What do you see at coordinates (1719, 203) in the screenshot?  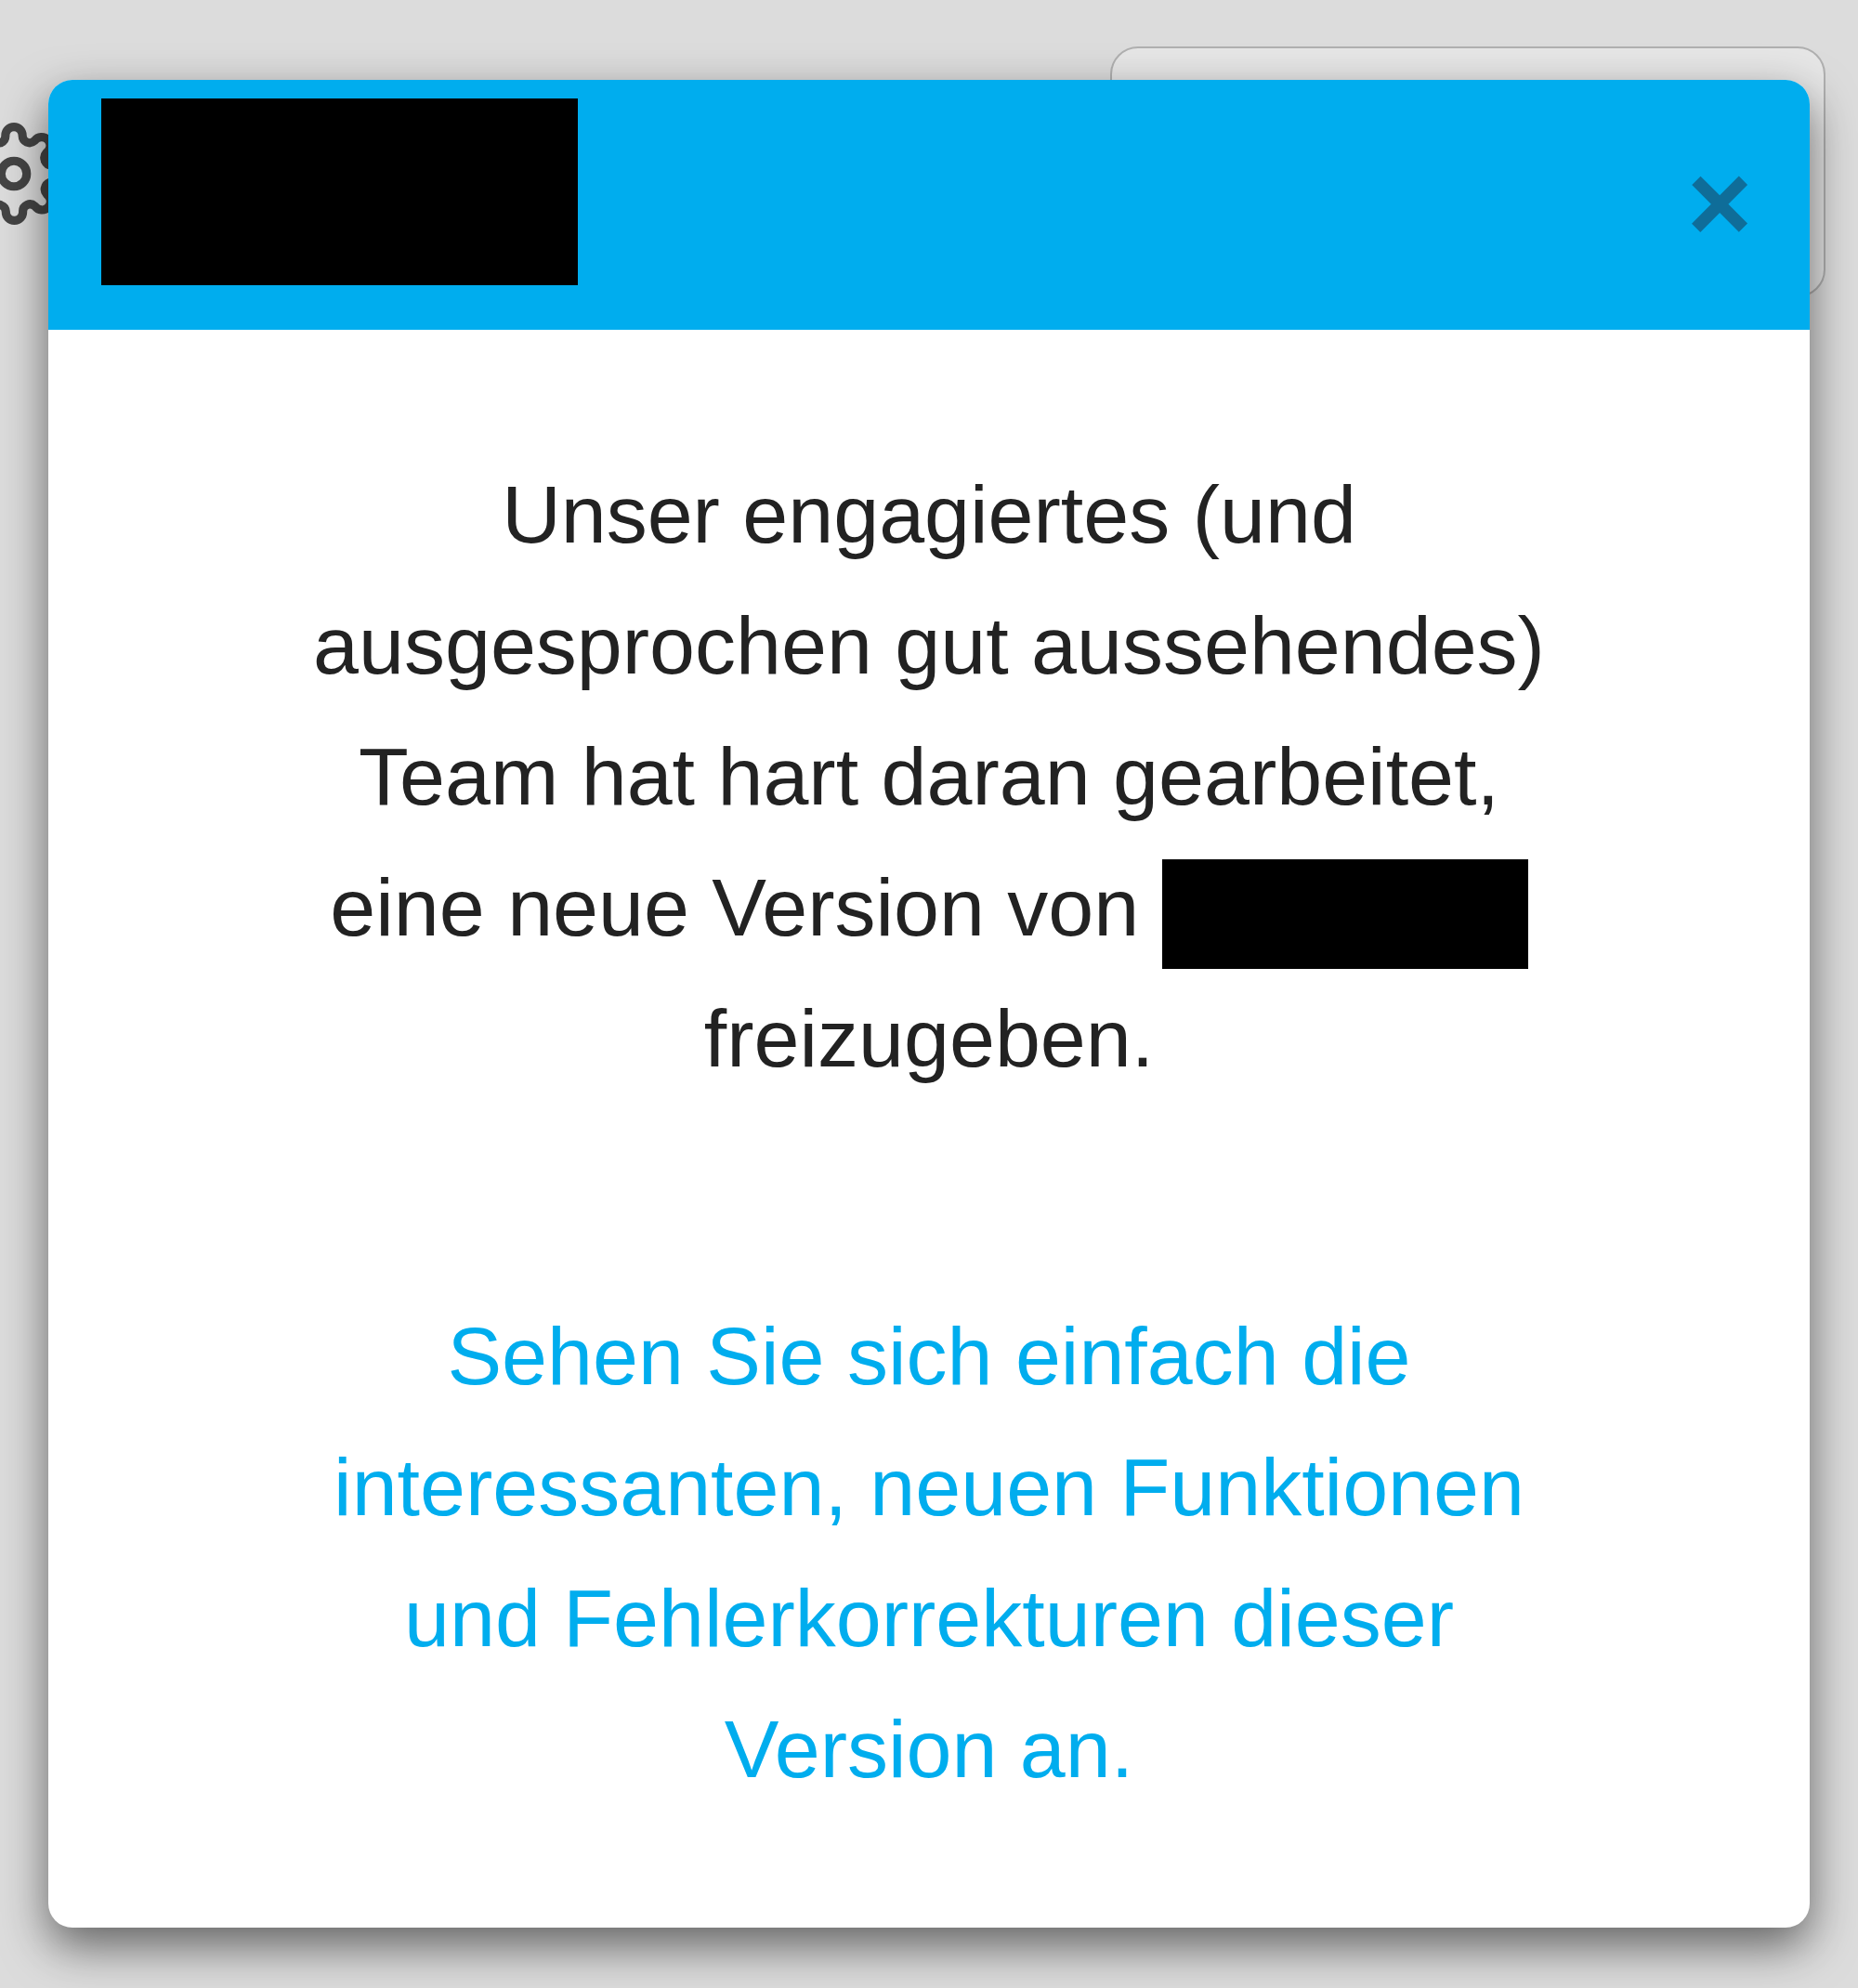 I see `close-button: ×` at bounding box center [1719, 203].